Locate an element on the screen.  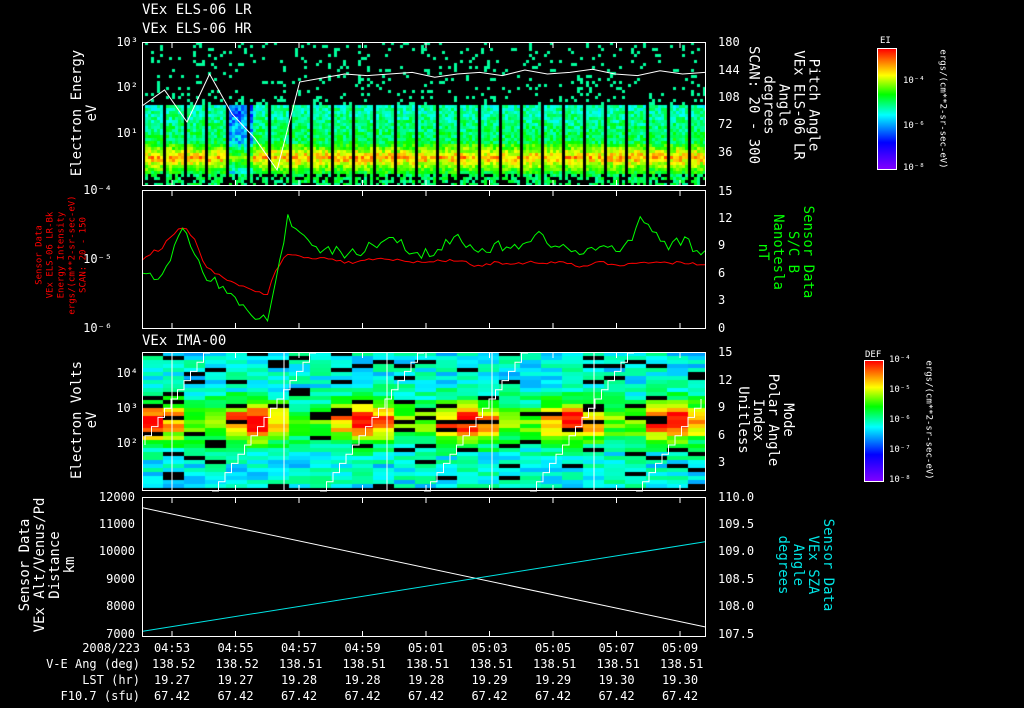
p4-ylabel: Sensor Data VEx Alt/Venus/Pd Distance km is located at coordinates (47, 565).